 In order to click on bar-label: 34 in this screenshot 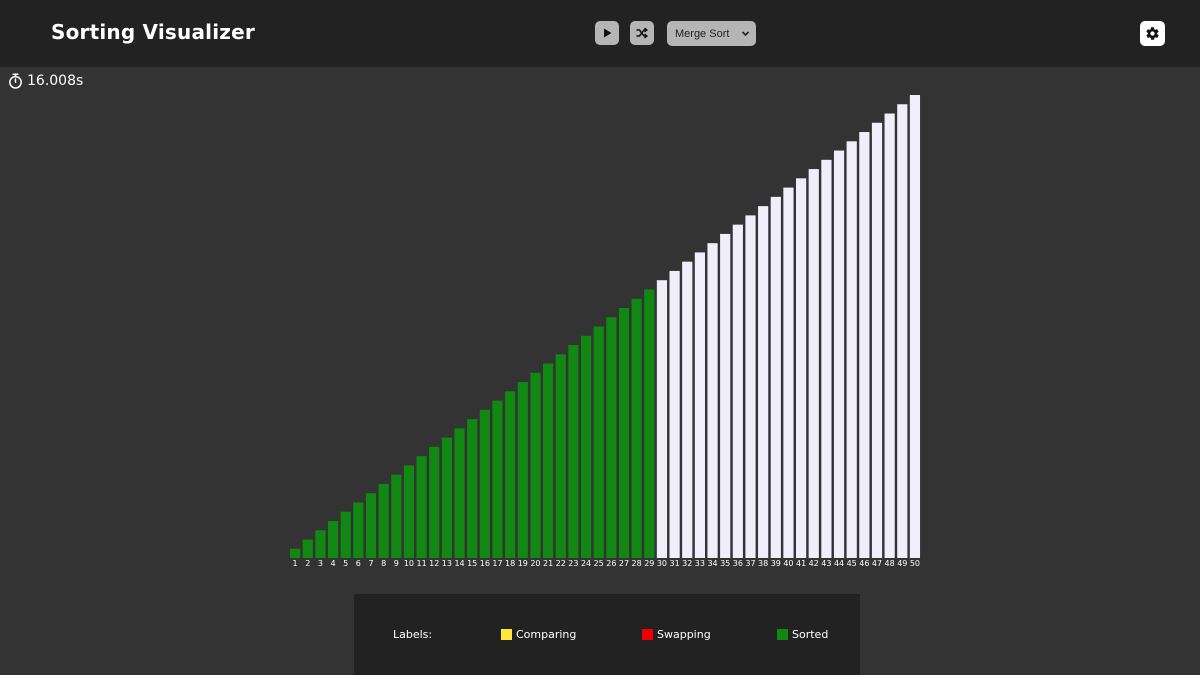, I will do `click(712, 563)`.